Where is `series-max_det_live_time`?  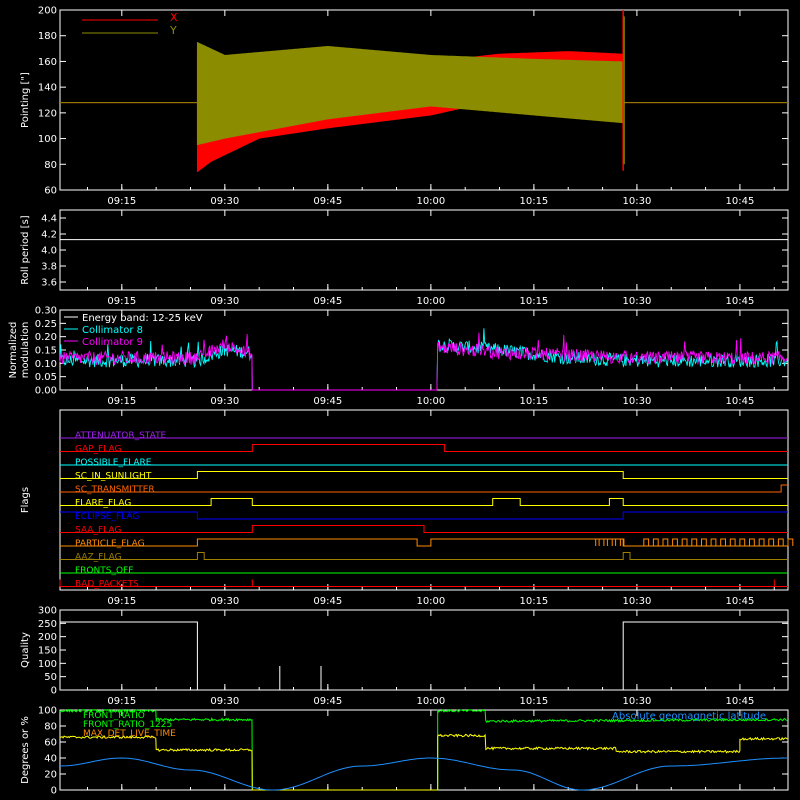
series-max_det_live_time is located at coordinates (423, 762).